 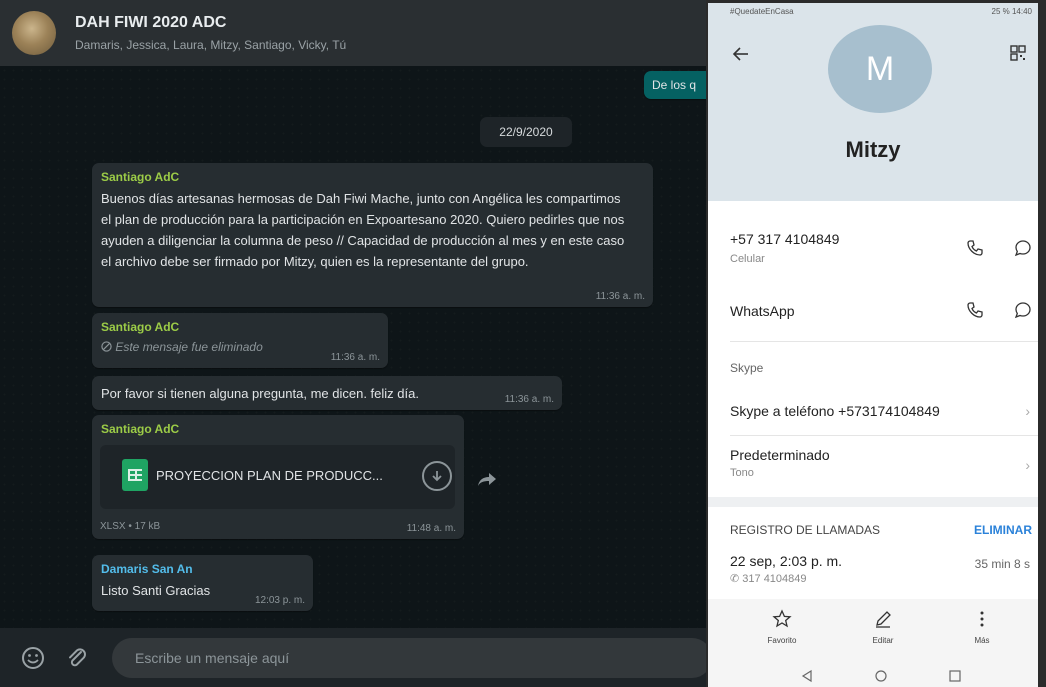 What do you see at coordinates (130, 526) in the screenshot?
I see `document-meta: XLSX • 17 kB` at bounding box center [130, 526].